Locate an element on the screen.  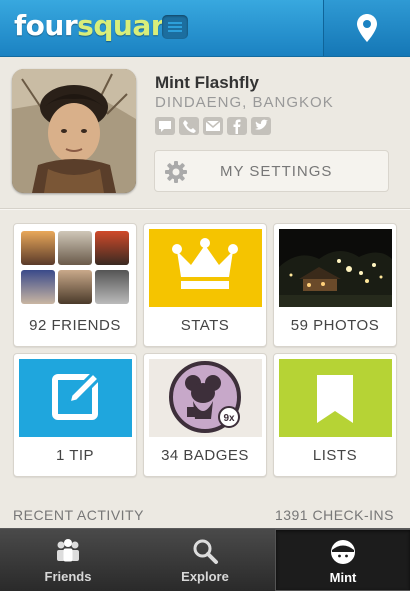
stats-art is located at coordinates (205, 268).